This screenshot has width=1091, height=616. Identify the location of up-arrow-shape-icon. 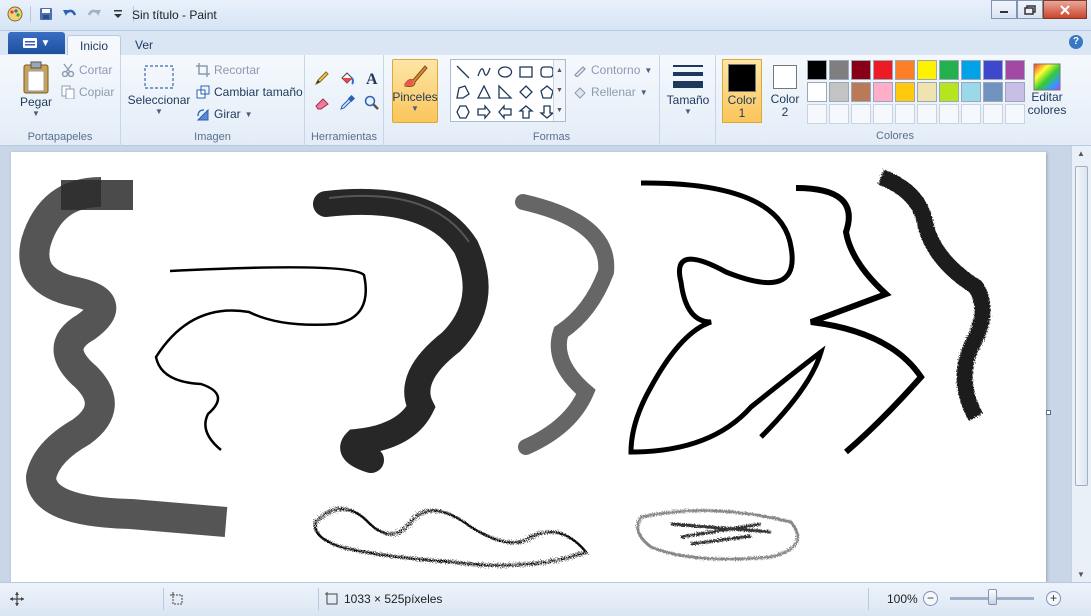
(526, 112).